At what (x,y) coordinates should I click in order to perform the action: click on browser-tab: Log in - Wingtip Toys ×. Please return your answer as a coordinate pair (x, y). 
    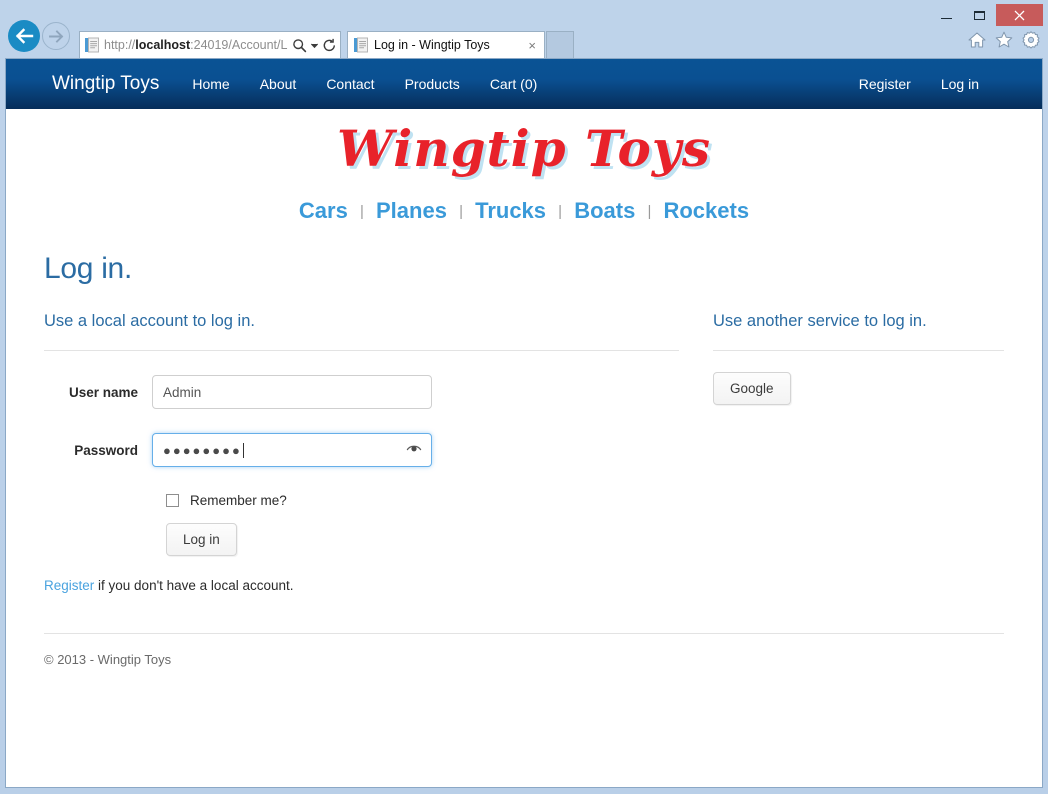
    Looking at the image, I should click on (446, 44).